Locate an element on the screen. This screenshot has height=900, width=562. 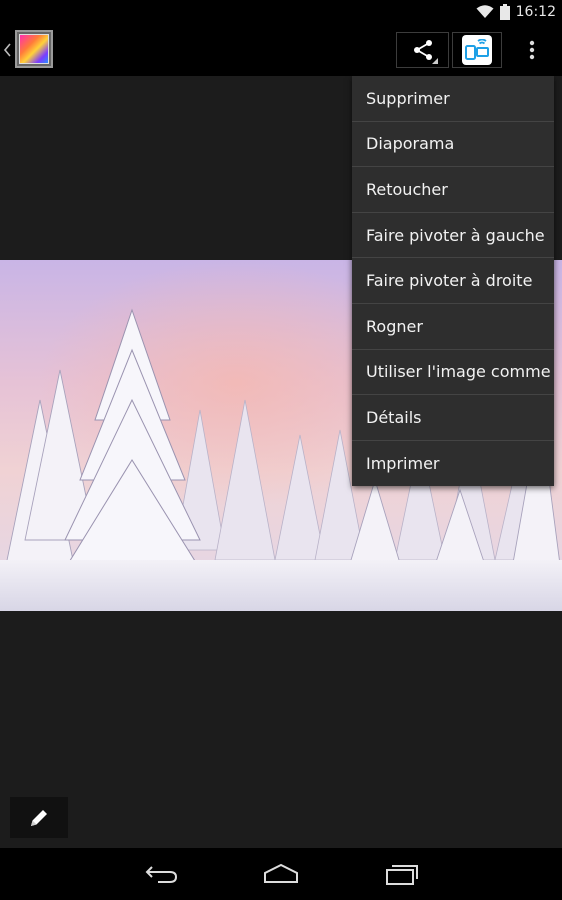
action-bar is located at coordinates (281, 50).